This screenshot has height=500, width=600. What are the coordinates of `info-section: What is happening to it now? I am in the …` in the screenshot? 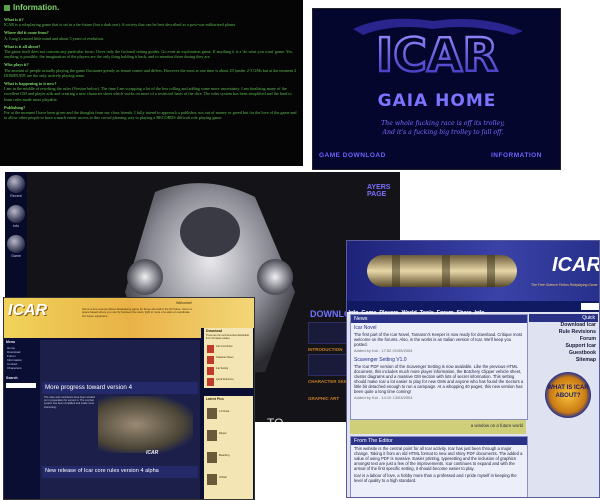 It's located at (148, 91).